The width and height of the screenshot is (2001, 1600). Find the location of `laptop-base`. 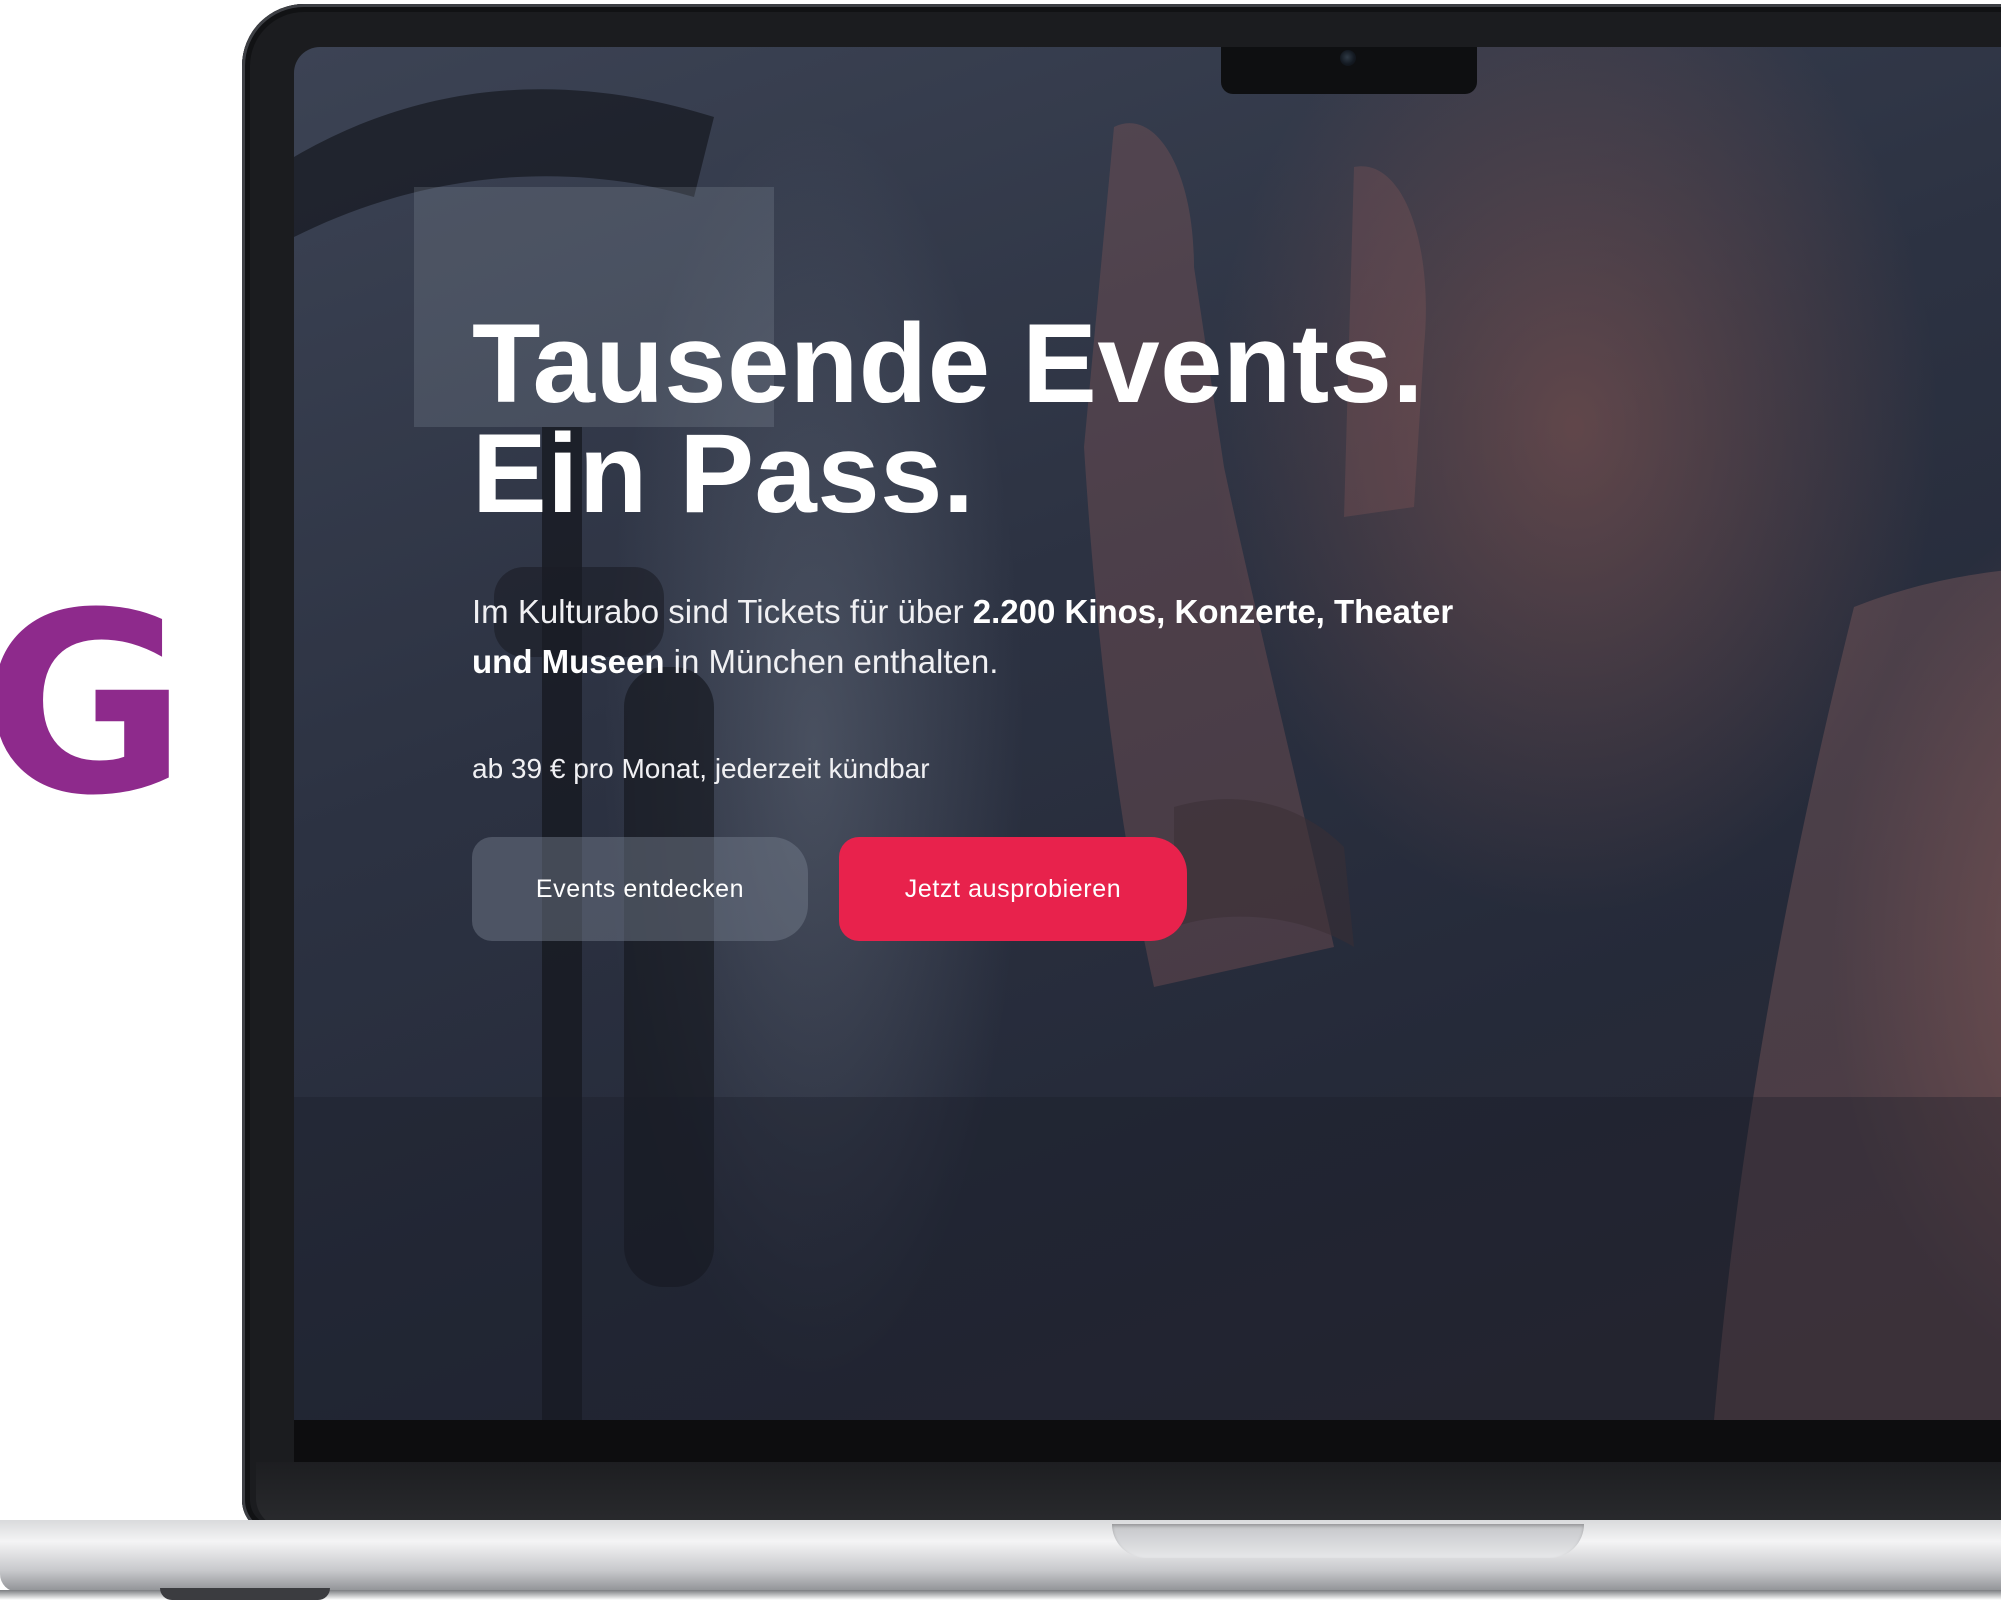

laptop-base is located at coordinates (1000, 1556).